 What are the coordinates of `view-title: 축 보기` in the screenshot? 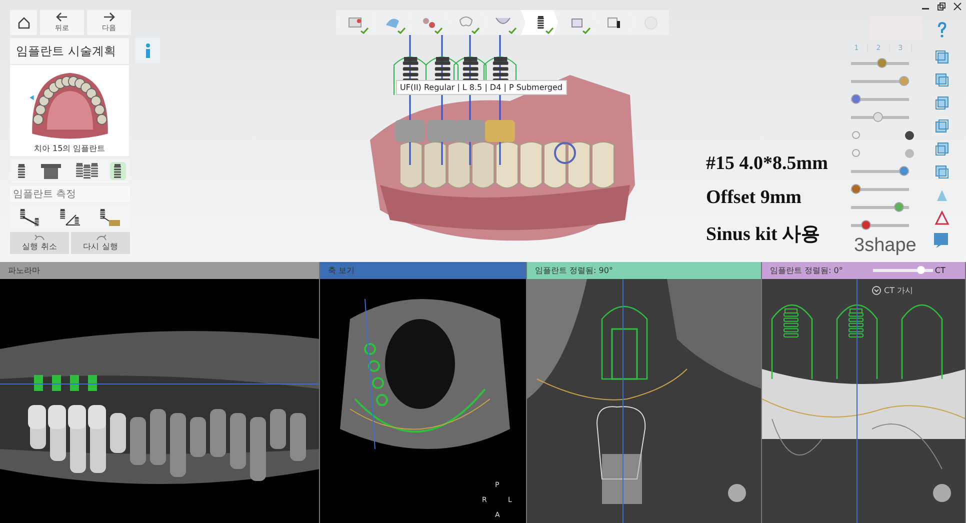 It's located at (341, 270).